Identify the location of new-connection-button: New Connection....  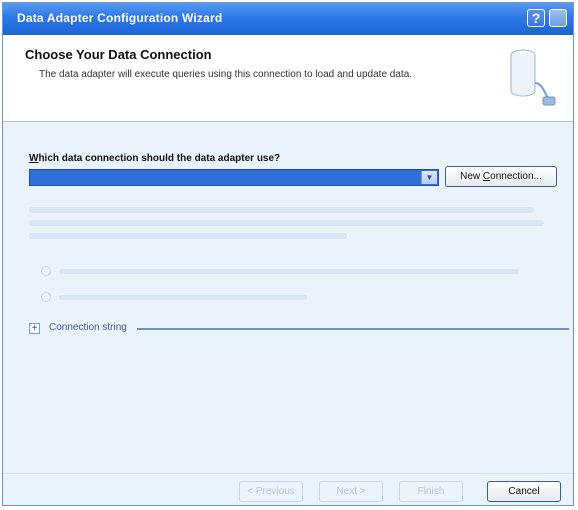
(501, 176).